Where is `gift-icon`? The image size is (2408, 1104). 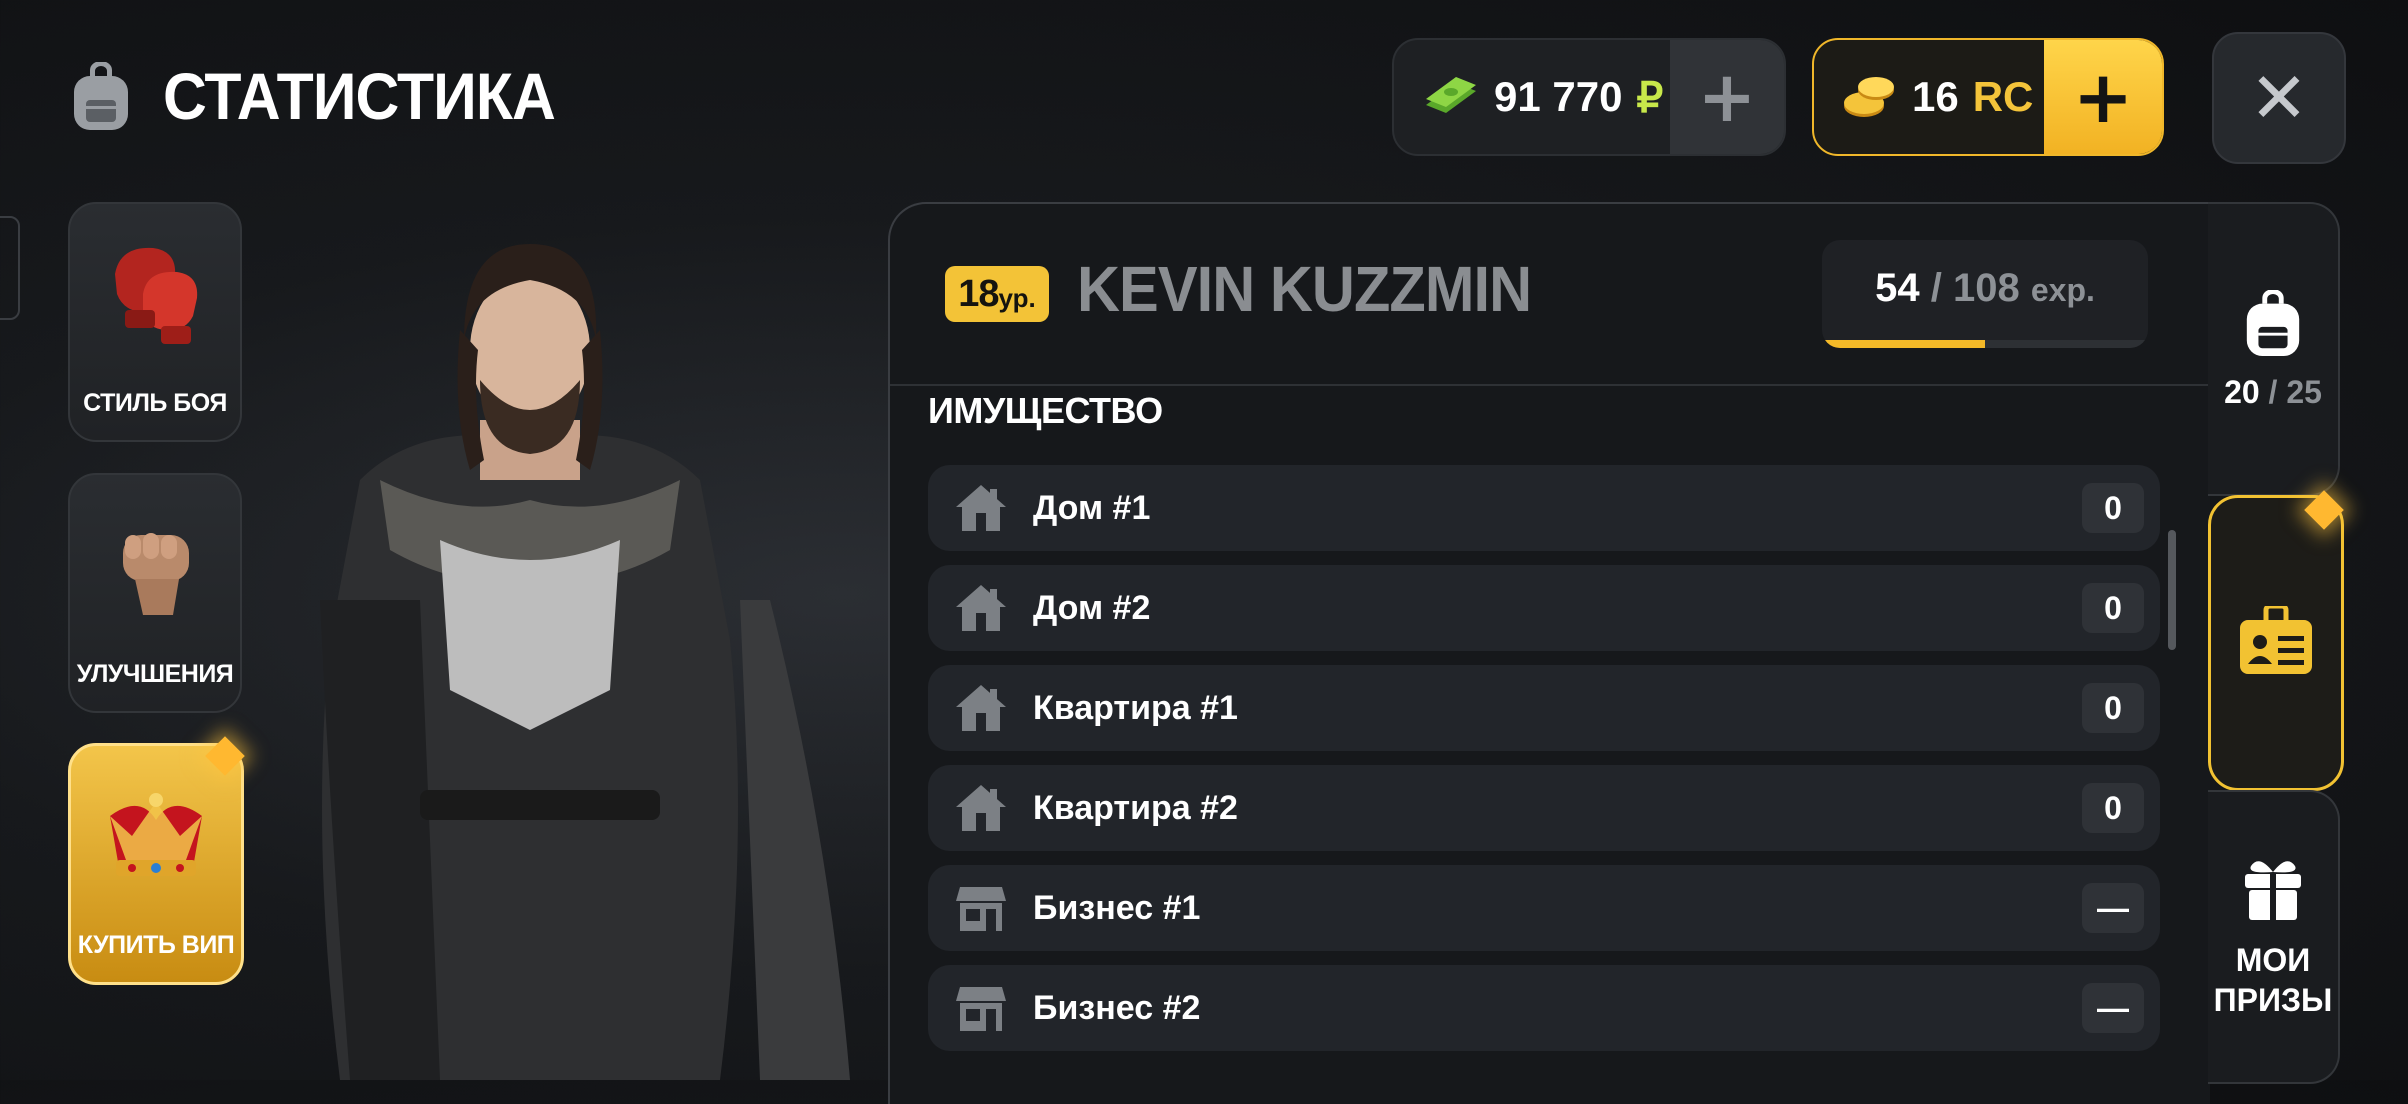
gift-icon is located at coordinates (2273, 890).